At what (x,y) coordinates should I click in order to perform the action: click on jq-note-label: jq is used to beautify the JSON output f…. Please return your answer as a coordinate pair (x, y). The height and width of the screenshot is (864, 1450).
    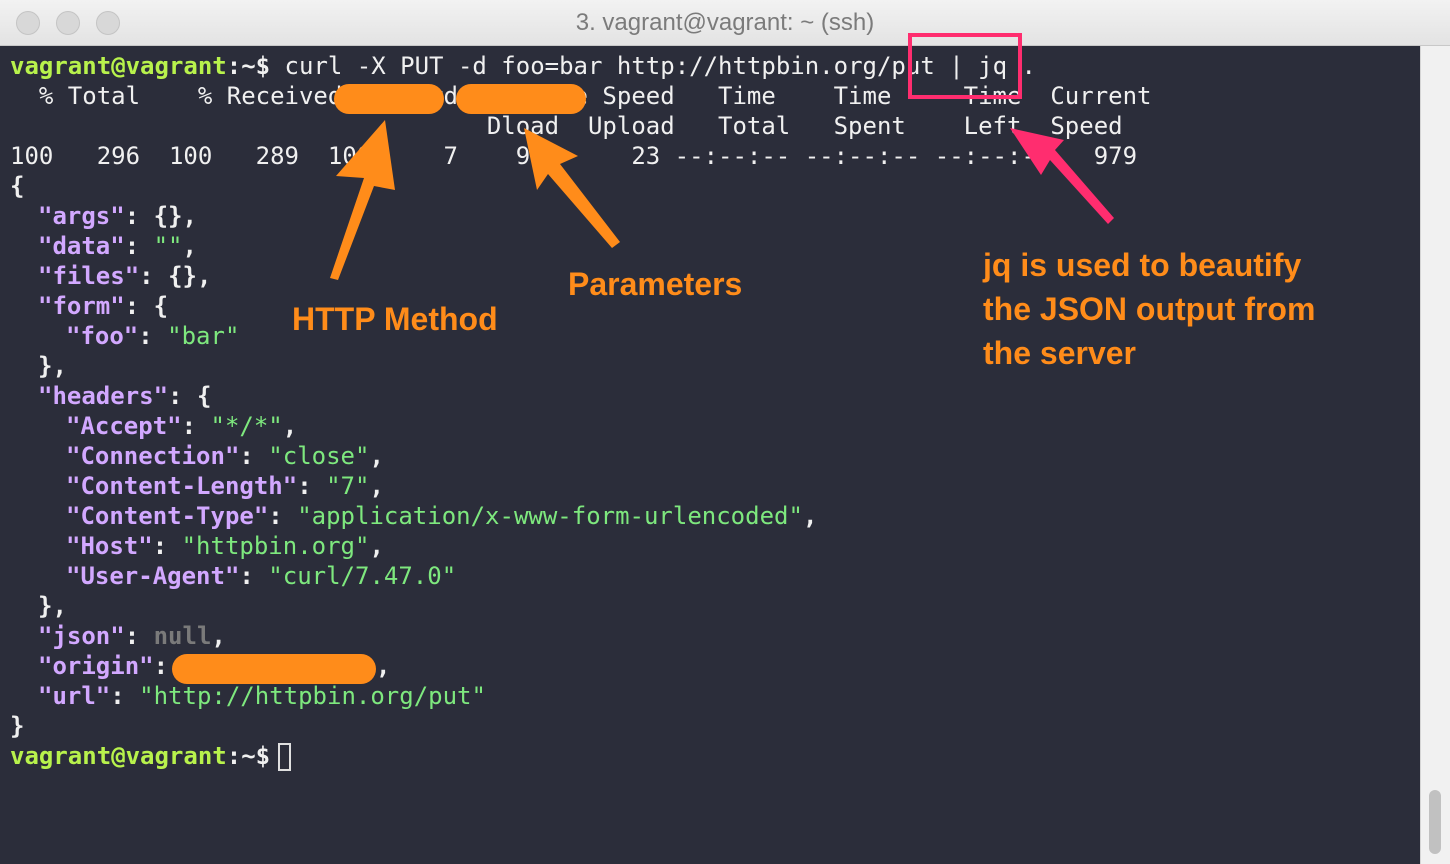
    Looking at the image, I should click on (1149, 309).